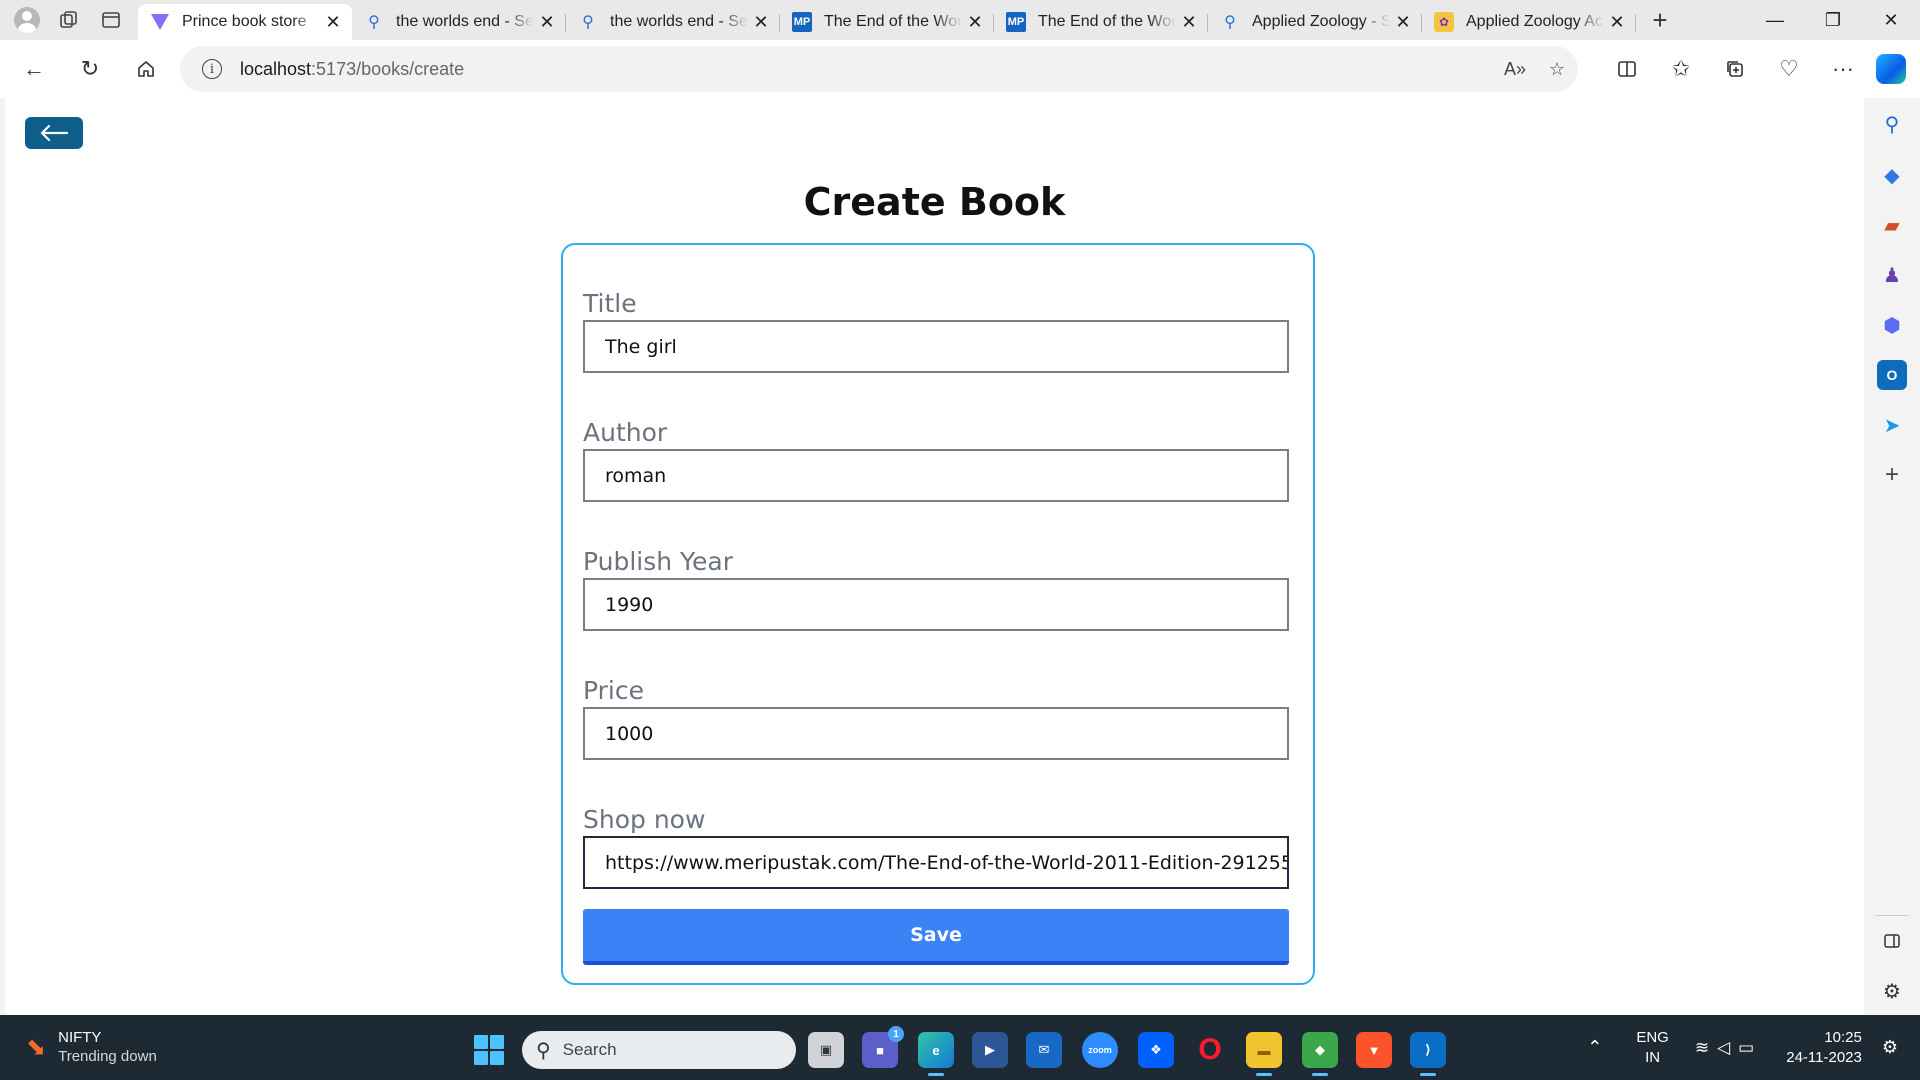 The width and height of the screenshot is (1920, 1080). What do you see at coordinates (1892, 375) in the screenshot?
I see `sidebar-outlook-icon: O` at bounding box center [1892, 375].